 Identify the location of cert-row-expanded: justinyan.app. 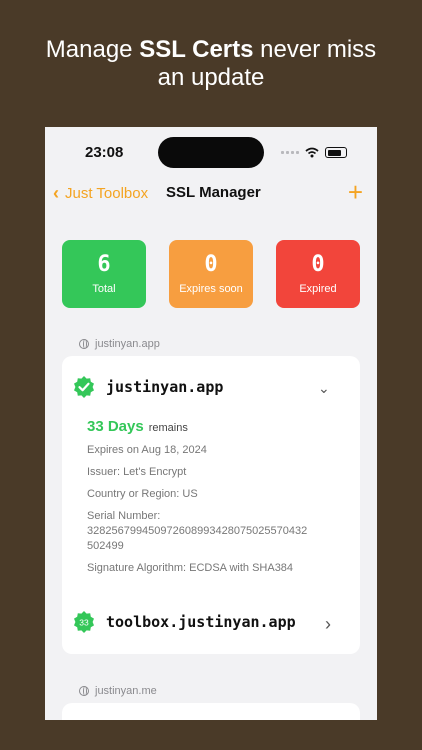
(147, 387).